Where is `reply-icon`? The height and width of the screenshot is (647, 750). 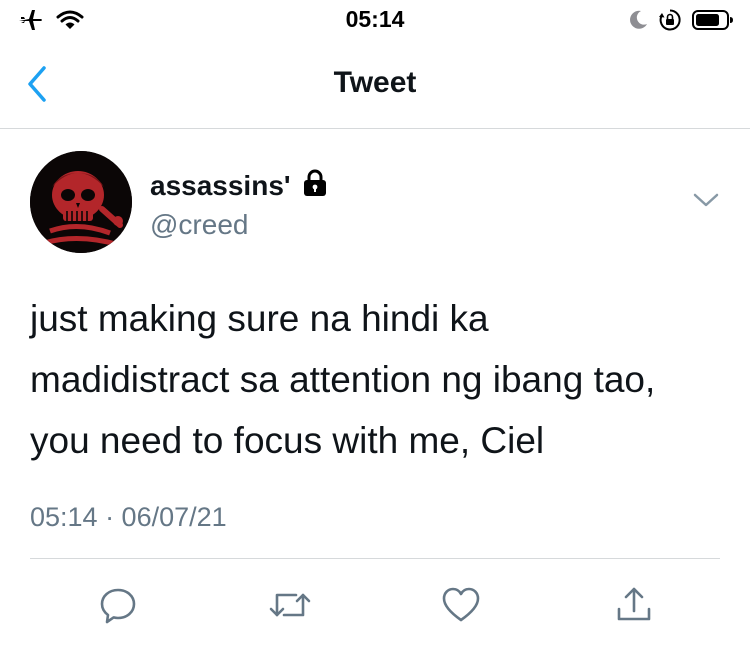
reply-icon is located at coordinates (118, 605).